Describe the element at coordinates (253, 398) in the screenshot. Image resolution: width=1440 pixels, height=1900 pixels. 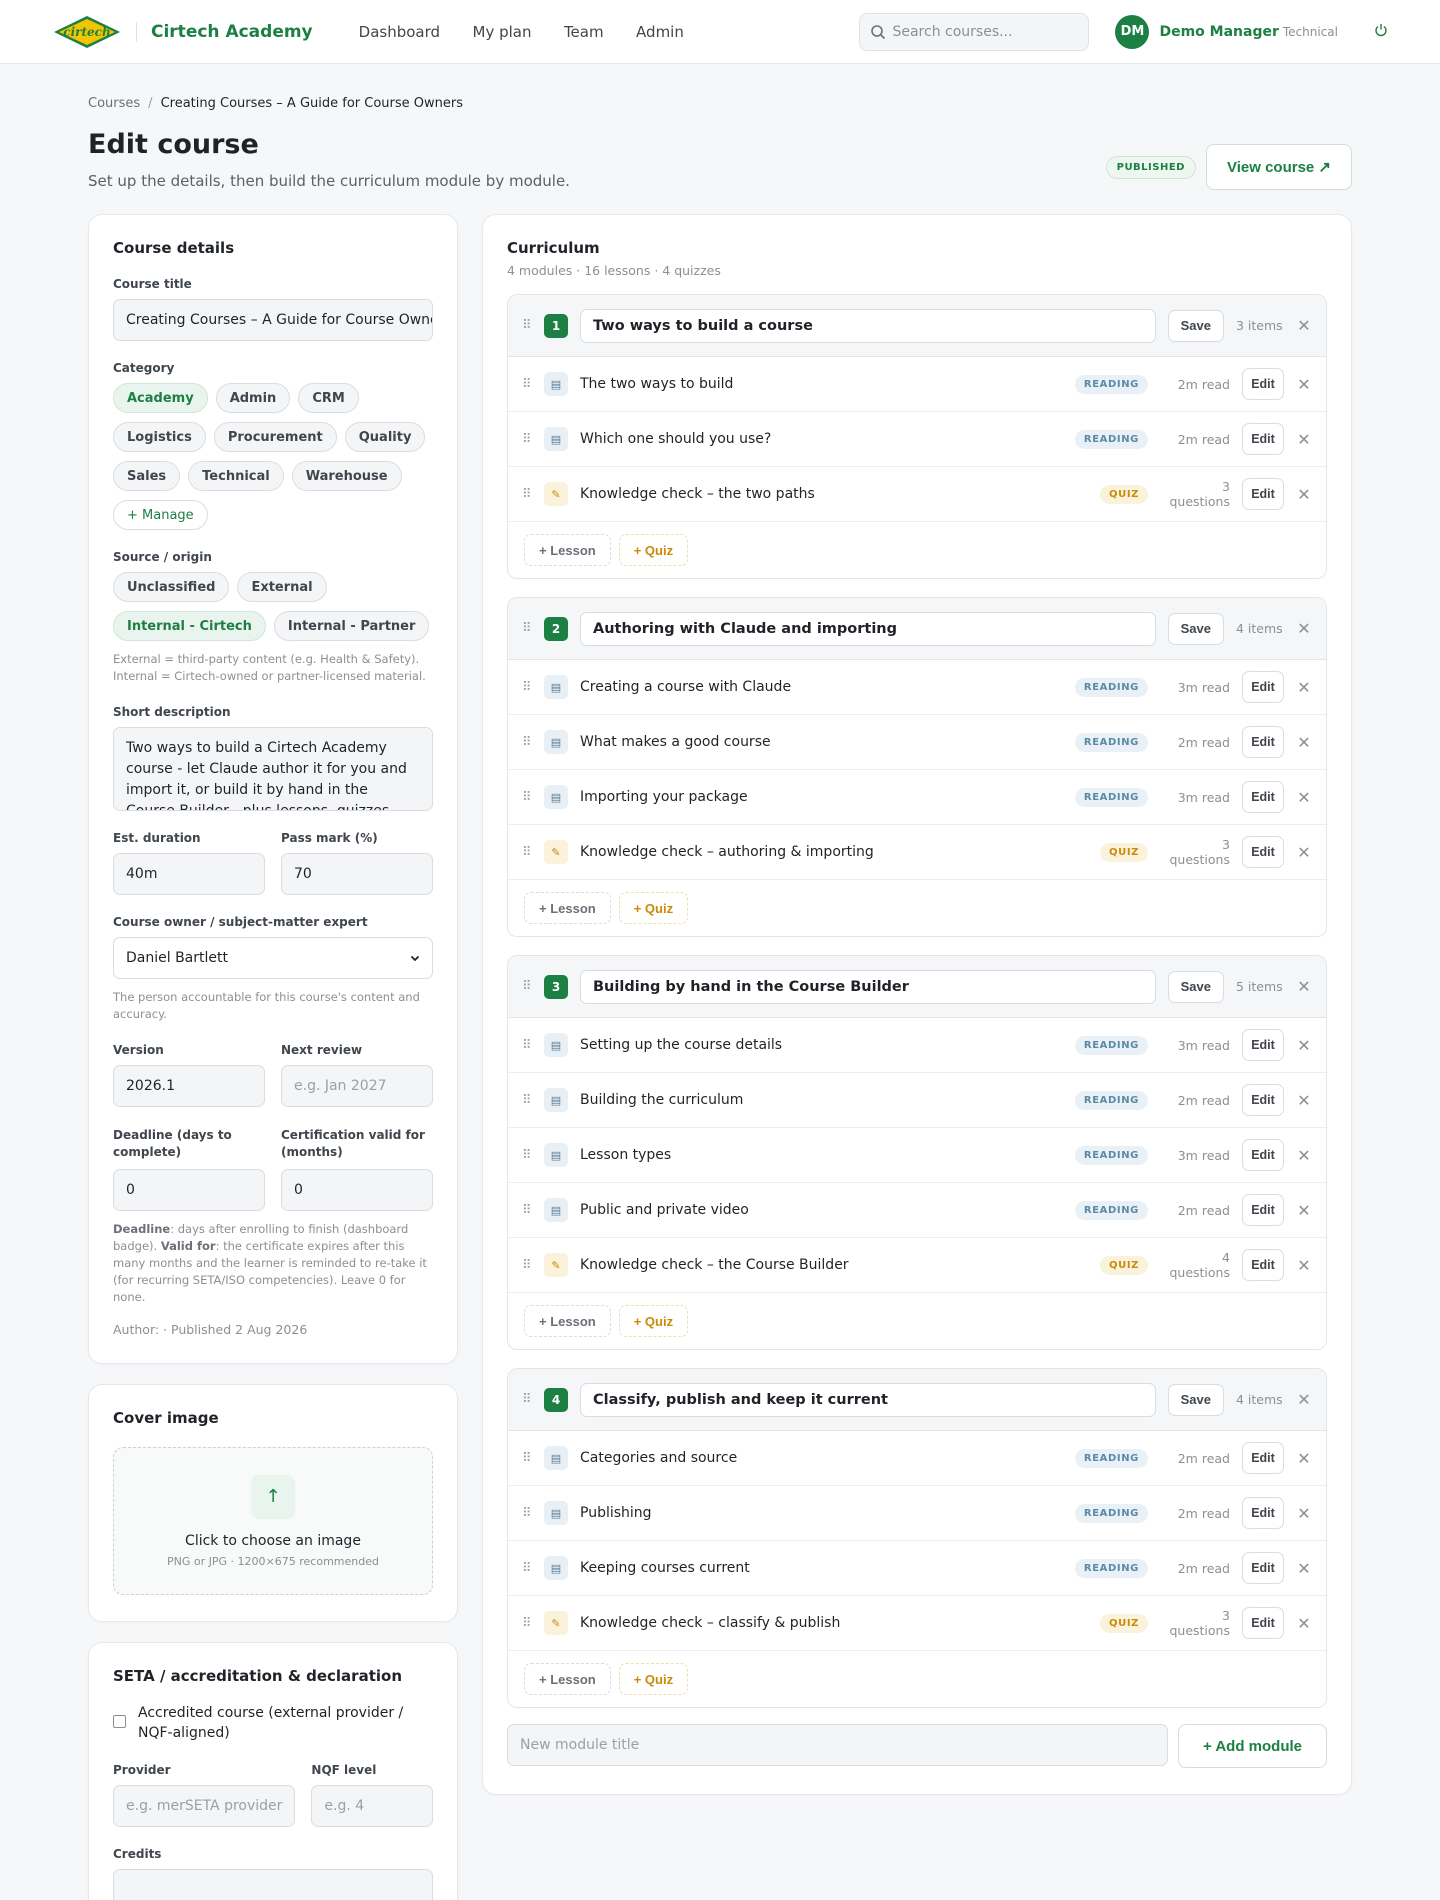
I see `category-chip-admin: Admin` at that location.